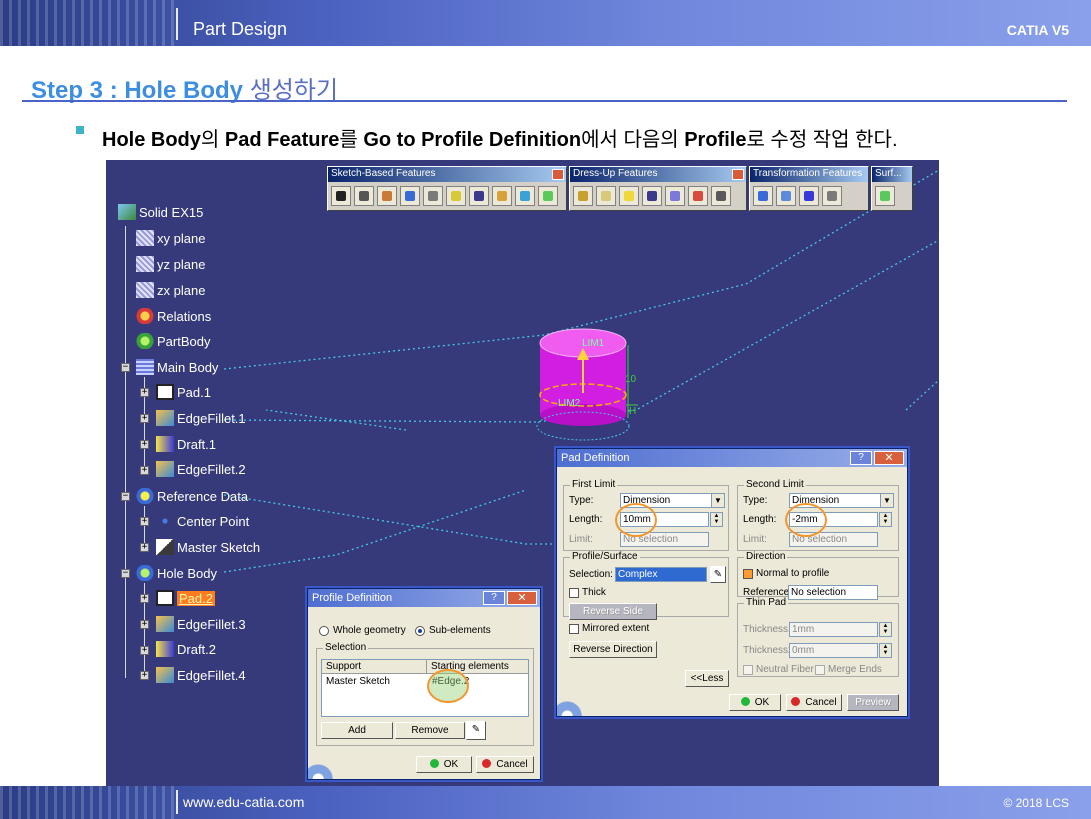 Image resolution: width=1091 pixels, height=819 pixels. What do you see at coordinates (145, 238) in the screenshot?
I see `plane-icon` at bounding box center [145, 238].